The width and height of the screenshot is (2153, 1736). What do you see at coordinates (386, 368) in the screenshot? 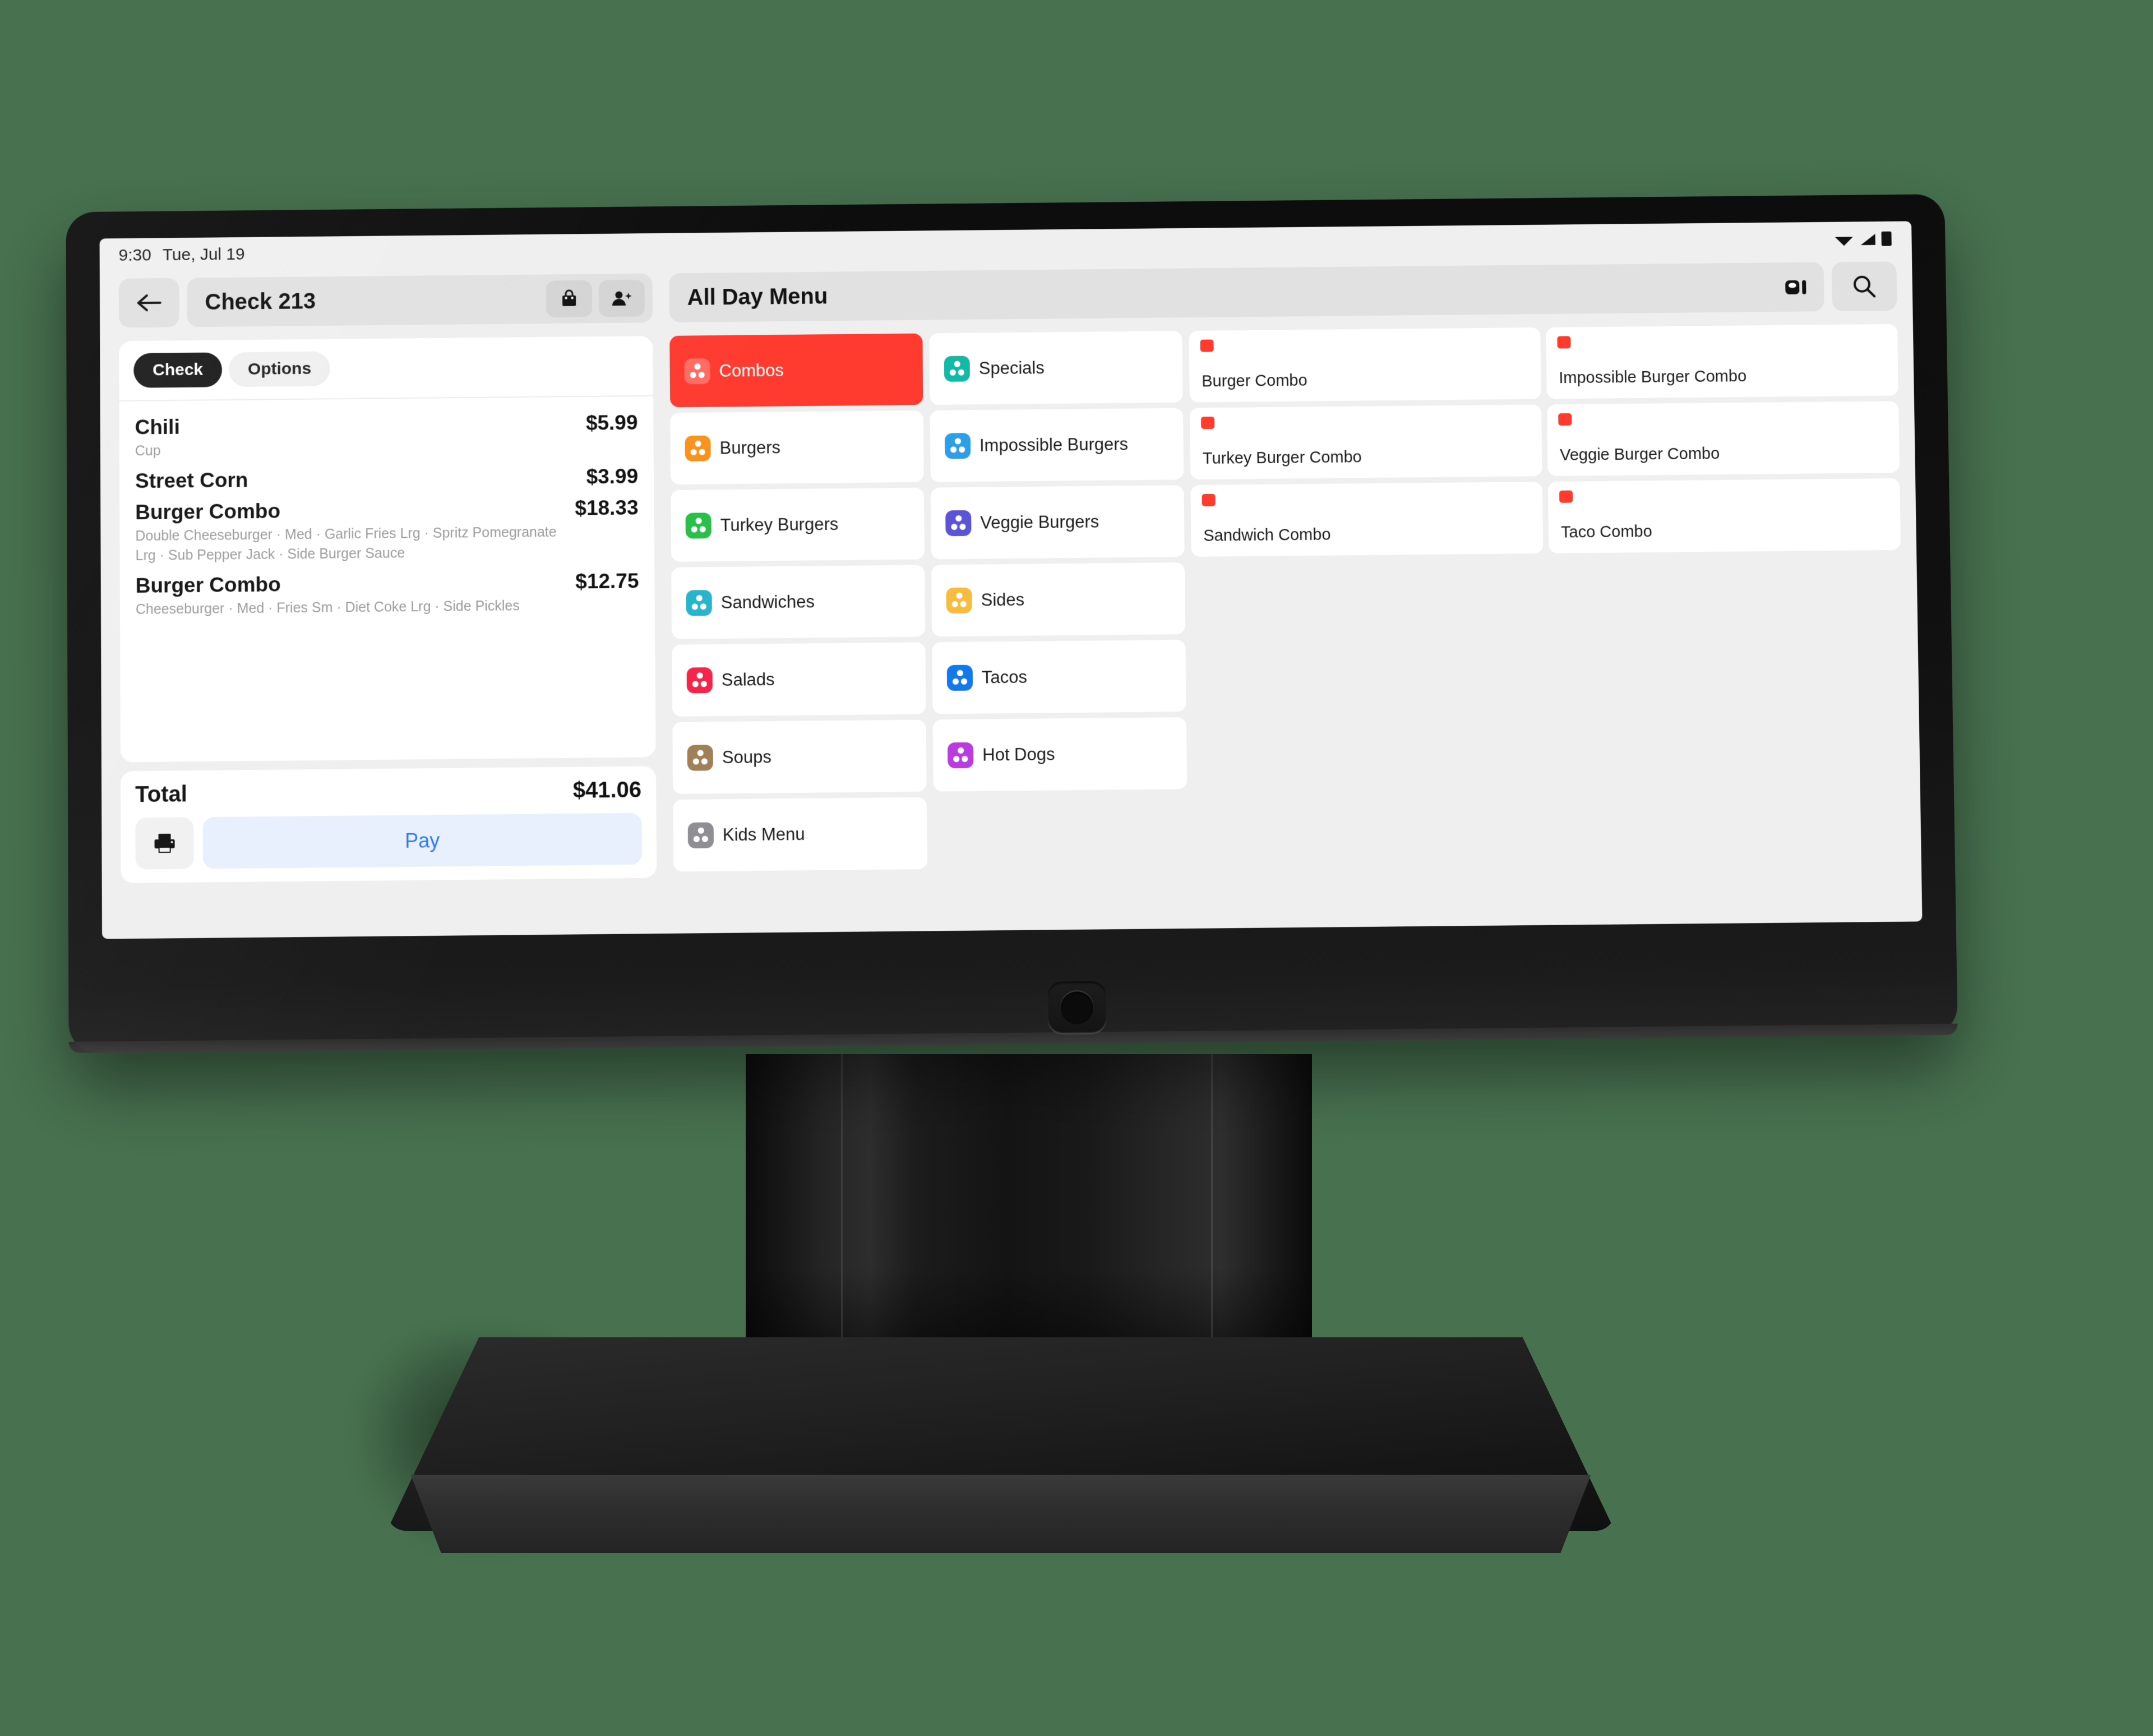
I see `check-tabs: Check Options` at bounding box center [386, 368].